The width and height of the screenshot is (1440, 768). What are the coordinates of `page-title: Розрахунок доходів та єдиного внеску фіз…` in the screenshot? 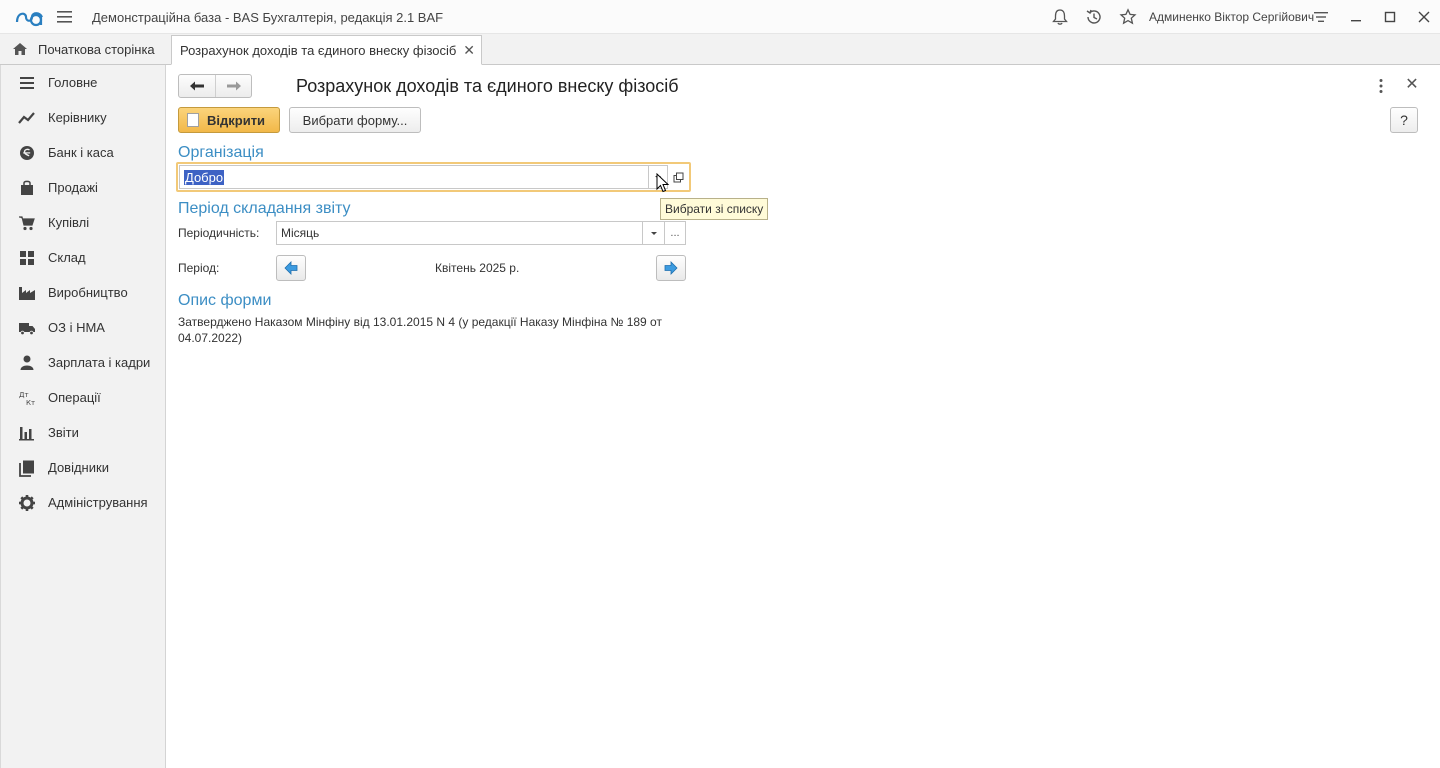 It's located at (487, 86).